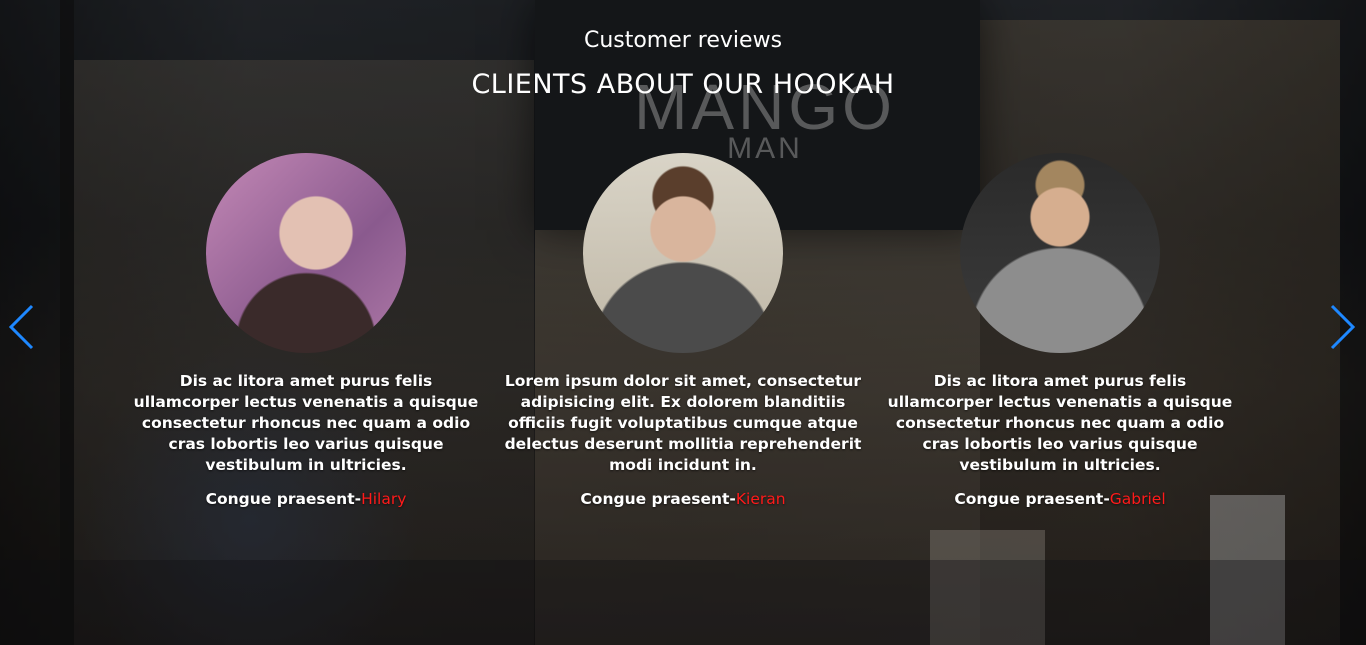  What do you see at coordinates (384, 499) in the screenshot?
I see `author-name: Hilary` at bounding box center [384, 499].